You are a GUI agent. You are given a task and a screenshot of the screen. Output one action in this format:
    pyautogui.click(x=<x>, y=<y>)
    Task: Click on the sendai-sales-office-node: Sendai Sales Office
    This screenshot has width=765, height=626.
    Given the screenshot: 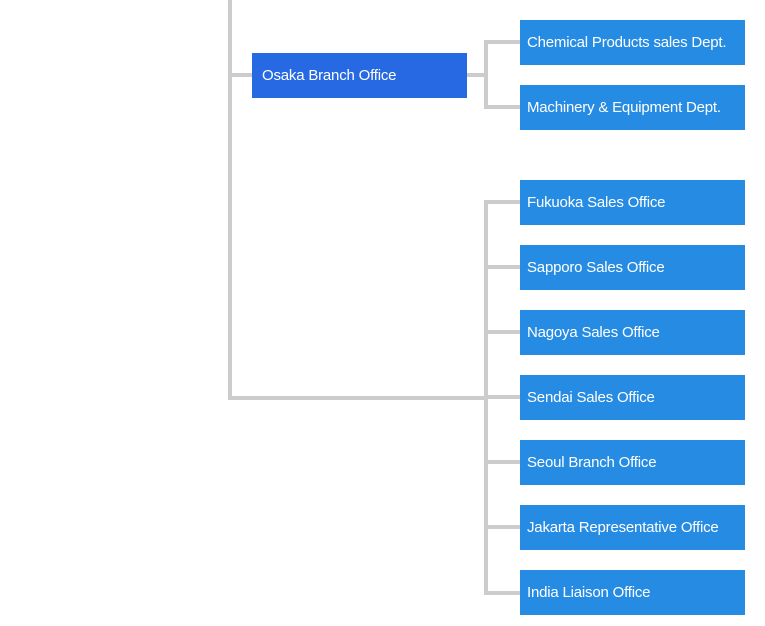 What is the action you would take?
    pyautogui.click(x=632, y=397)
    